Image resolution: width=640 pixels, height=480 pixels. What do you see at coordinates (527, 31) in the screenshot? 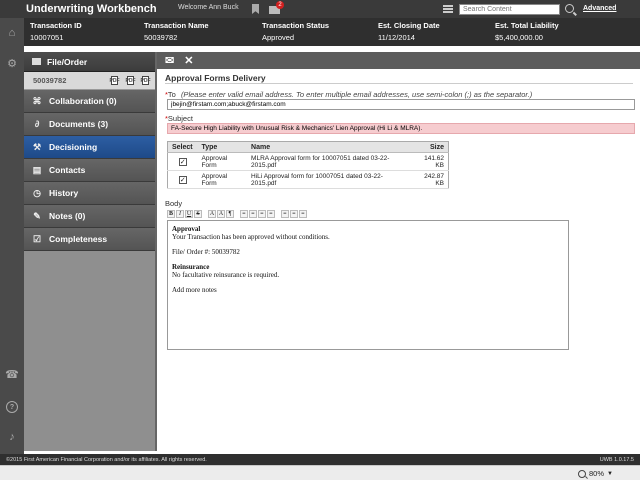
I see `summary-total-liability: Est. Total Liability $5,400,000.00` at bounding box center [527, 31].